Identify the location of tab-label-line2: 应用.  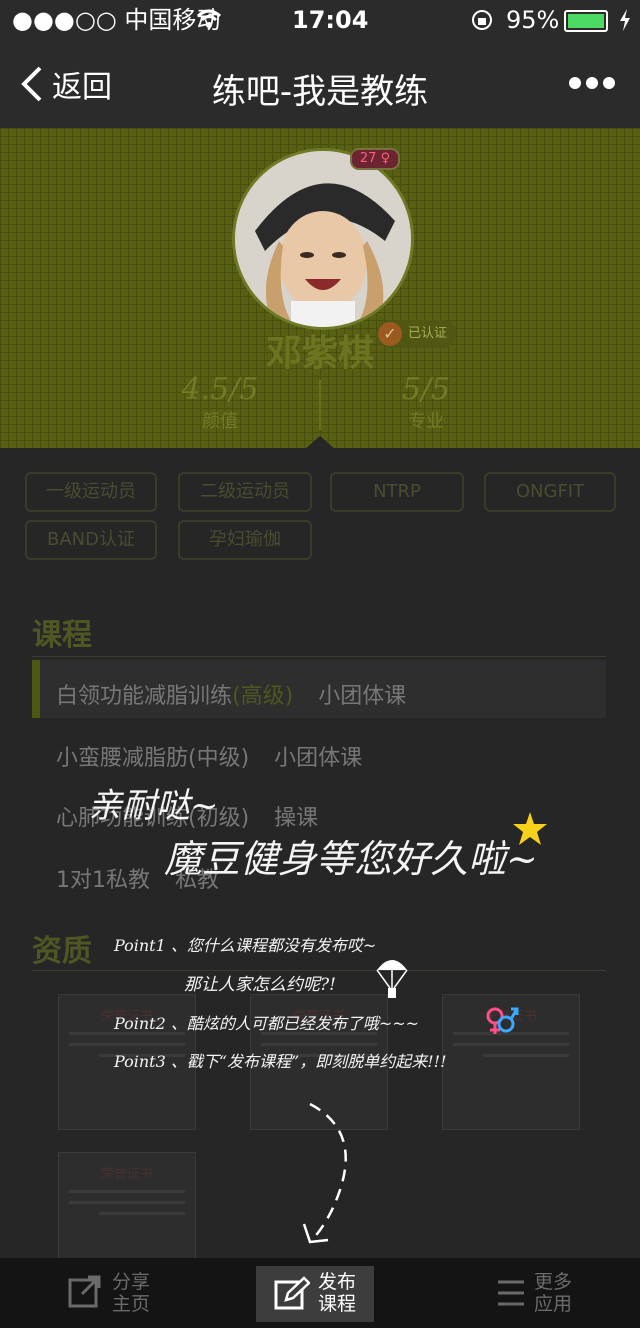
(553, 1304).